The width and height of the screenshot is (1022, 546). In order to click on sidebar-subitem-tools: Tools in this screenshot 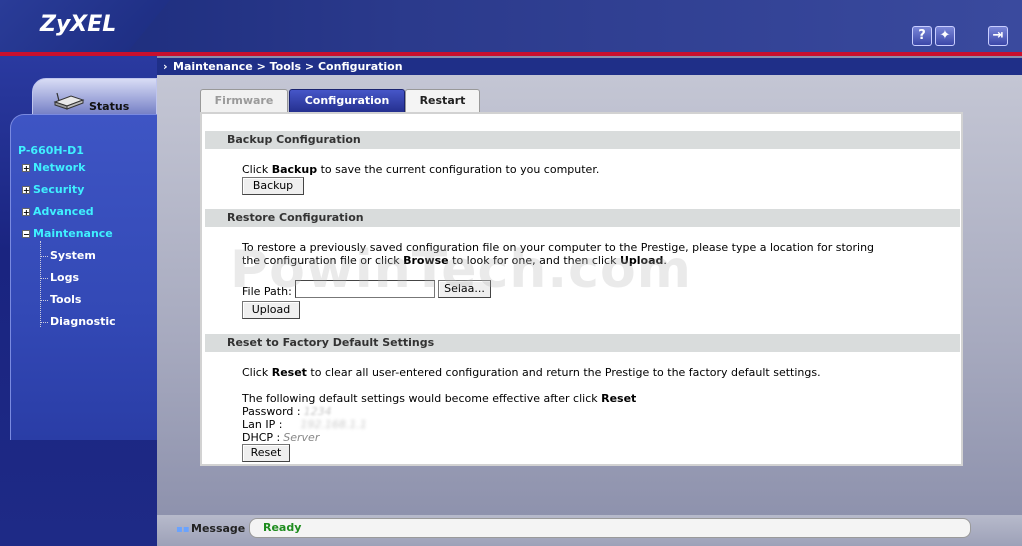, I will do `click(65, 299)`.